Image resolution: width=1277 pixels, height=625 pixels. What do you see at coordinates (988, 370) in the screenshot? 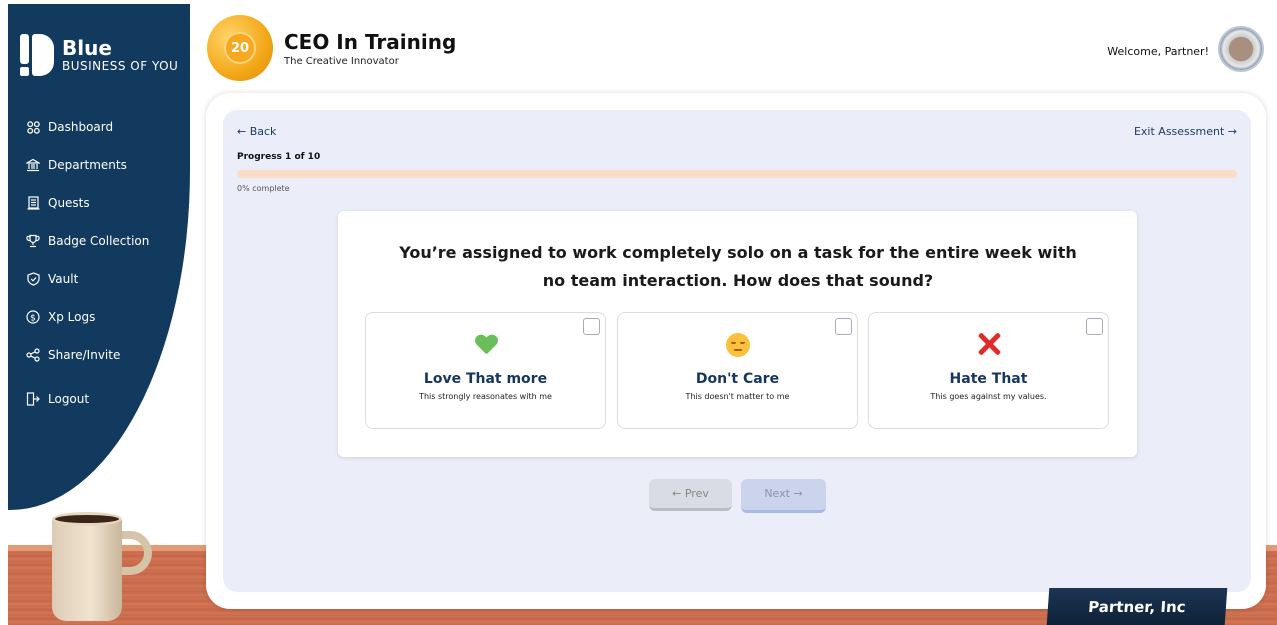
I see `option-hate-that: Hate That This goes against my values.` at bounding box center [988, 370].